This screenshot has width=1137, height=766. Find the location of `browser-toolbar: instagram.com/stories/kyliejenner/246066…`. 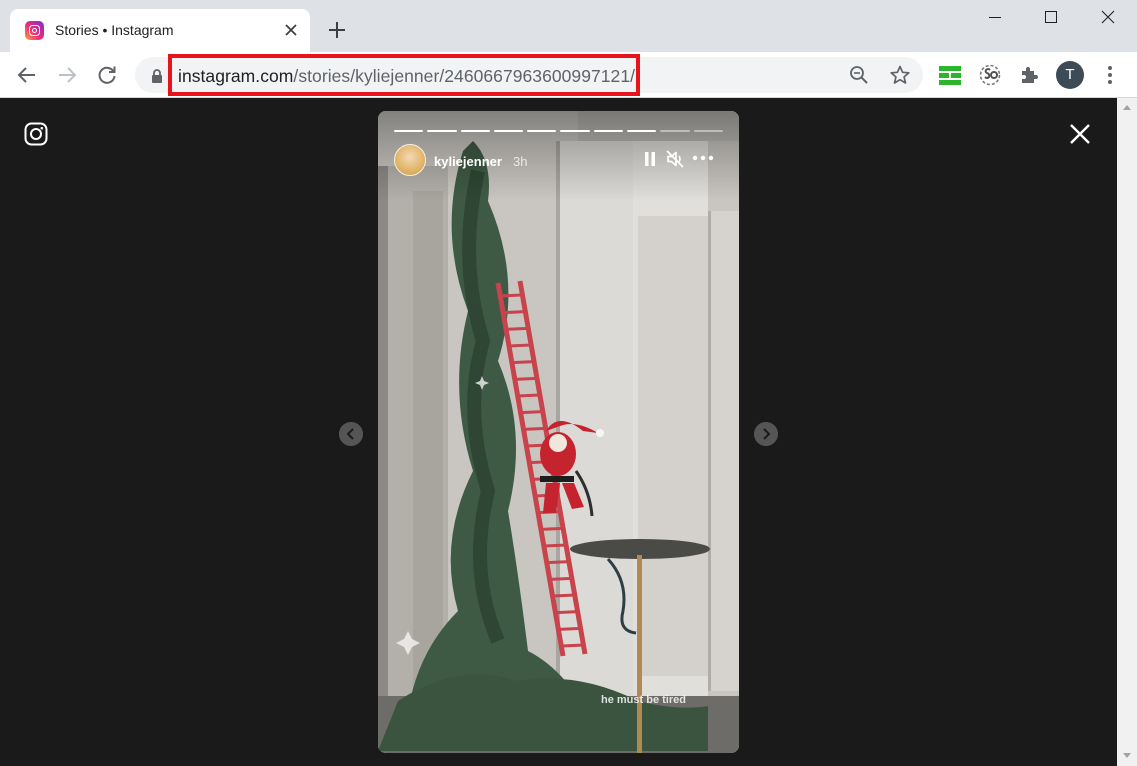

browser-toolbar: instagram.com/stories/kyliejenner/246066… is located at coordinates (568, 75).